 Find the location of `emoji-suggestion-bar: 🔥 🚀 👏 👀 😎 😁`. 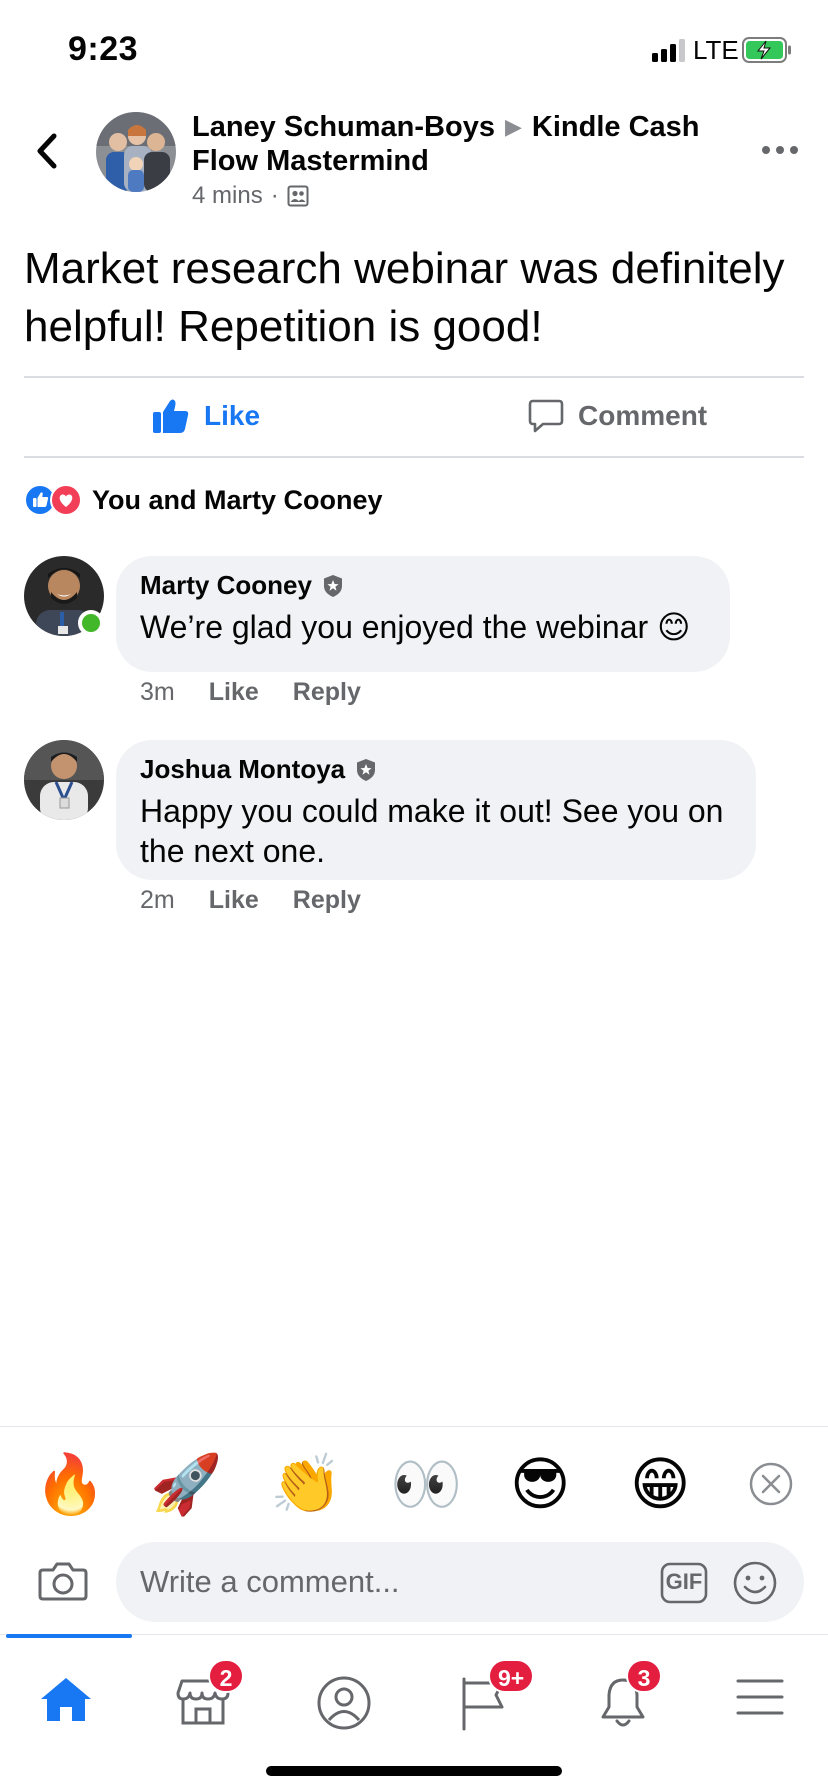

emoji-suggestion-bar: 🔥 🚀 👏 👀 😎 😁 is located at coordinates (414, 1482).